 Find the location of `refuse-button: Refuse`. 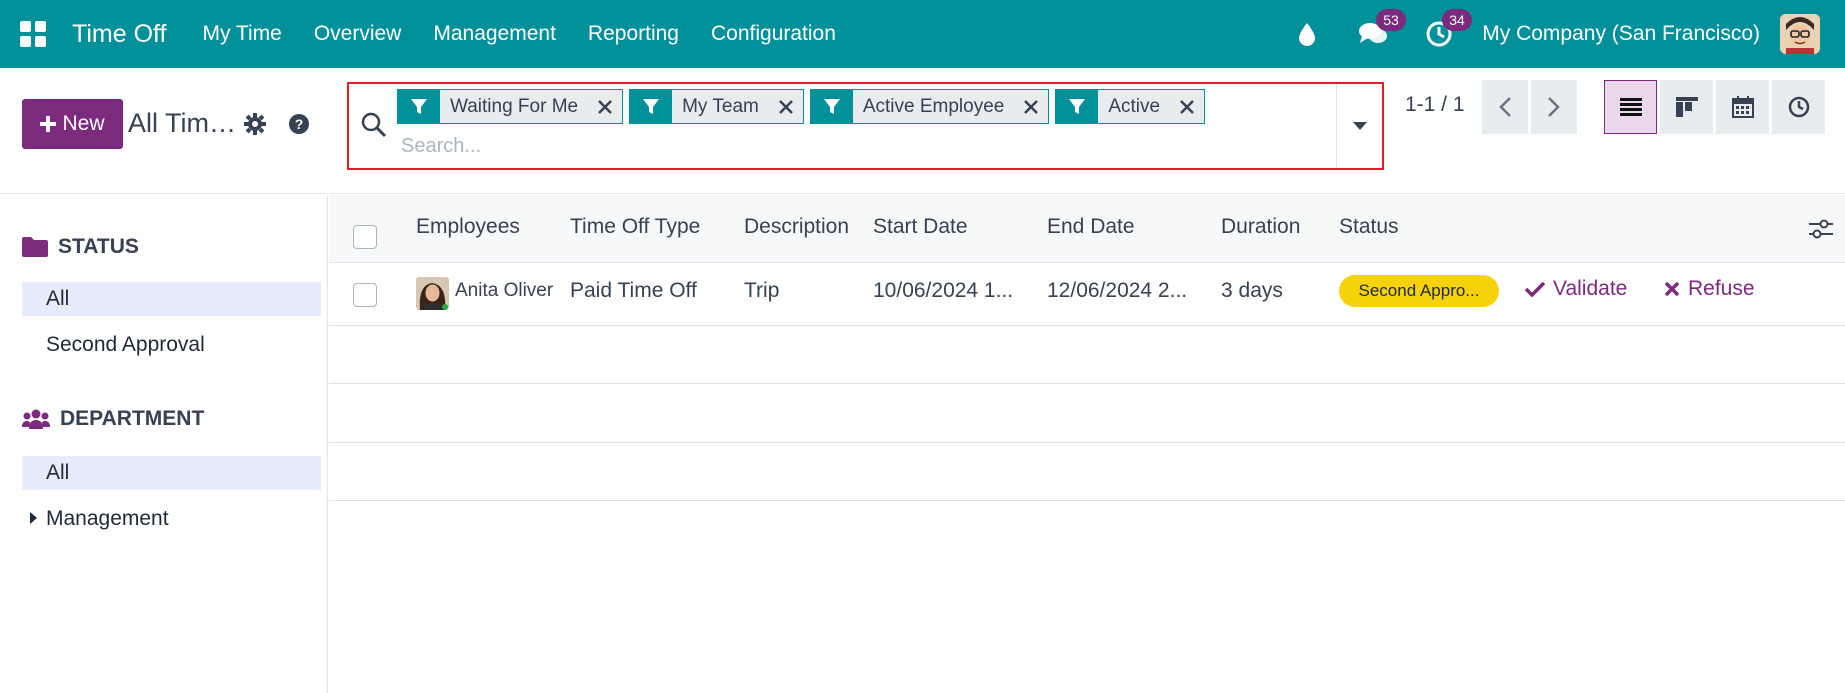

refuse-button: Refuse is located at coordinates (1709, 289).